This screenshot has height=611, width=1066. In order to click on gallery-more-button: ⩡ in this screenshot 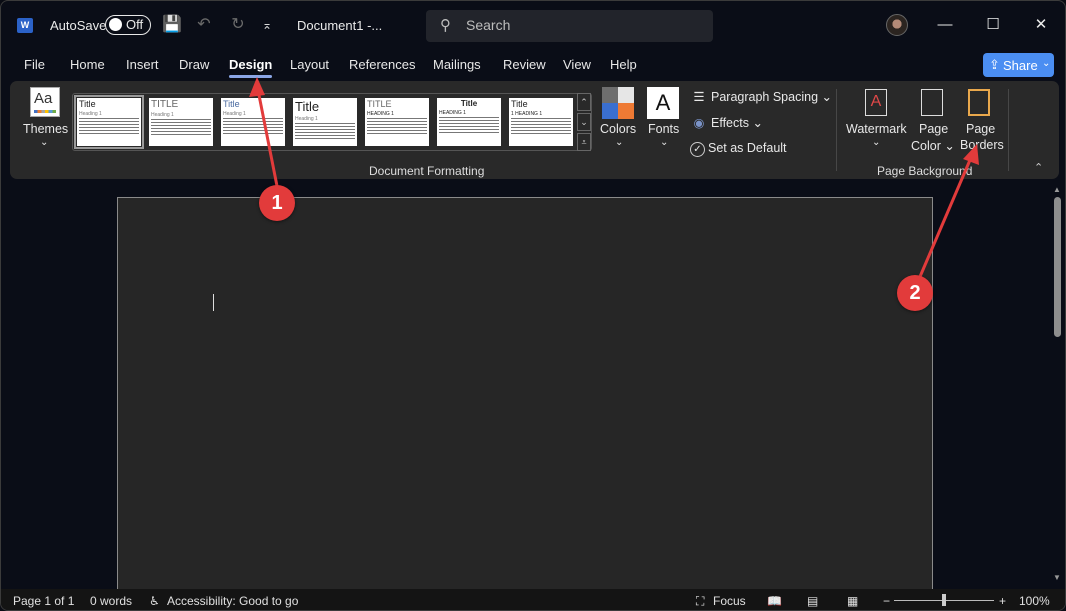, I will do `click(584, 142)`.